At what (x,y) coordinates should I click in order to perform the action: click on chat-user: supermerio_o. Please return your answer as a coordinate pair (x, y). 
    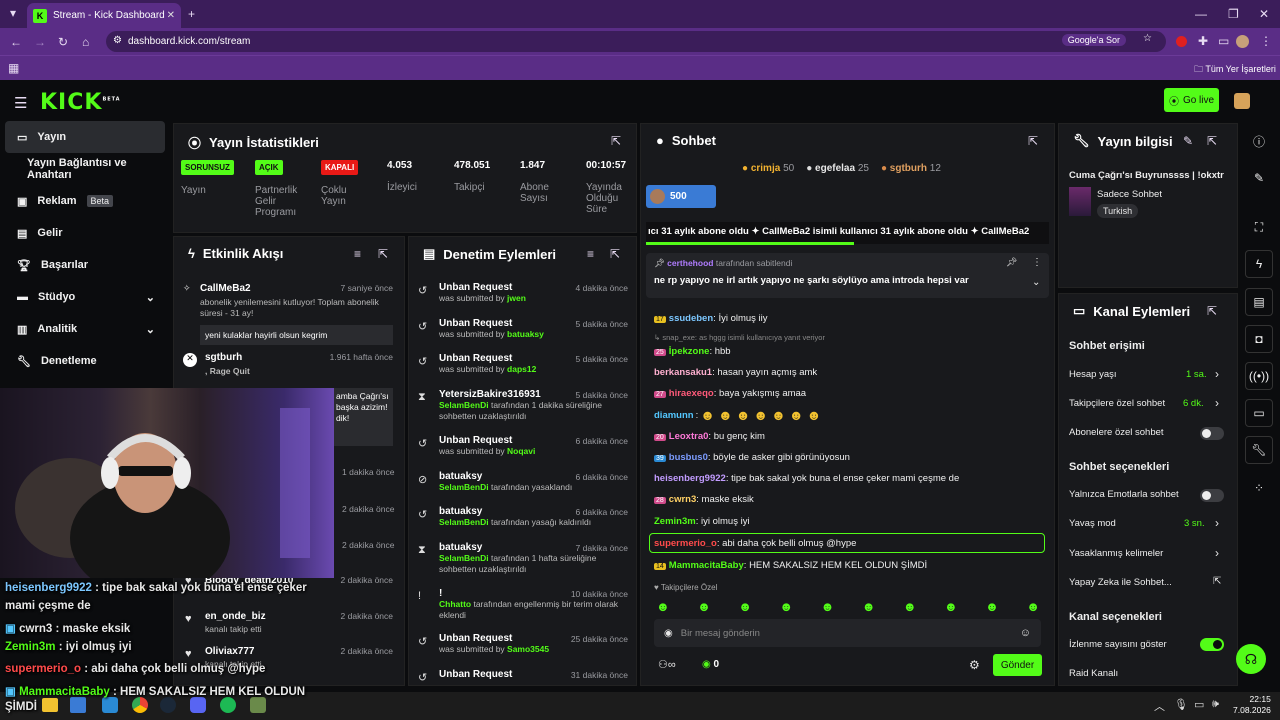
    Looking at the image, I should click on (685, 543).